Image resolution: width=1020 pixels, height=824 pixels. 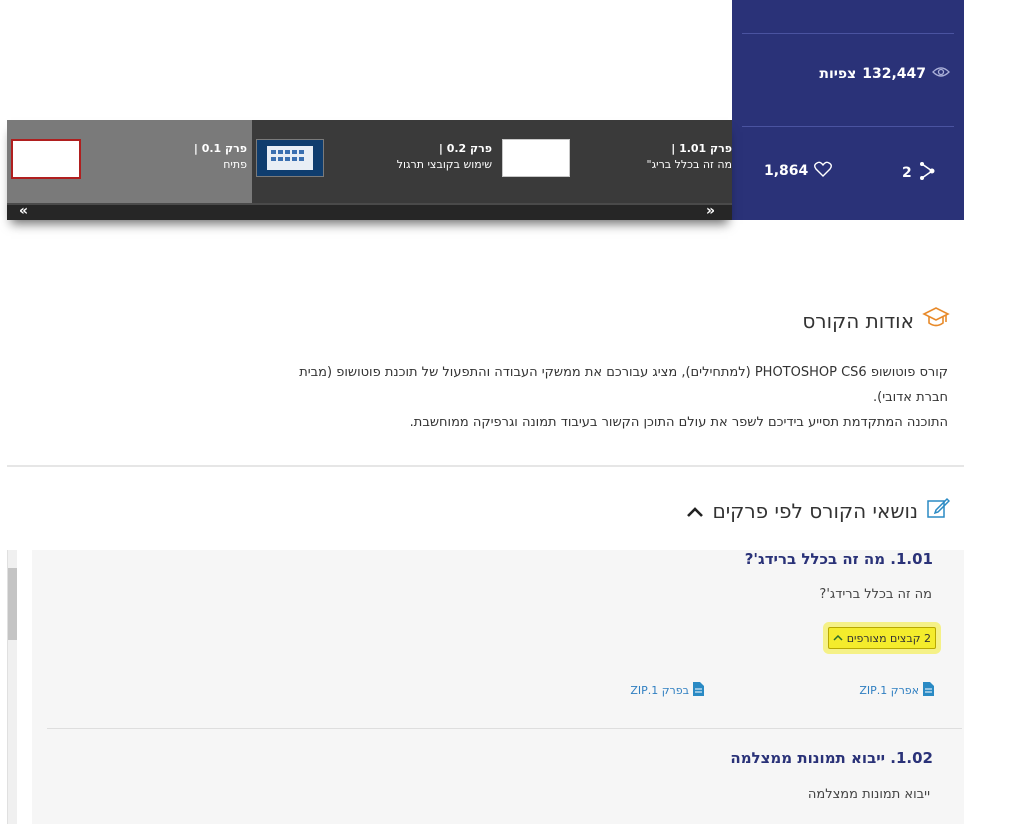 What do you see at coordinates (12, 604) in the screenshot?
I see `scrollbar-thumb` at bounding box center [12, 604].